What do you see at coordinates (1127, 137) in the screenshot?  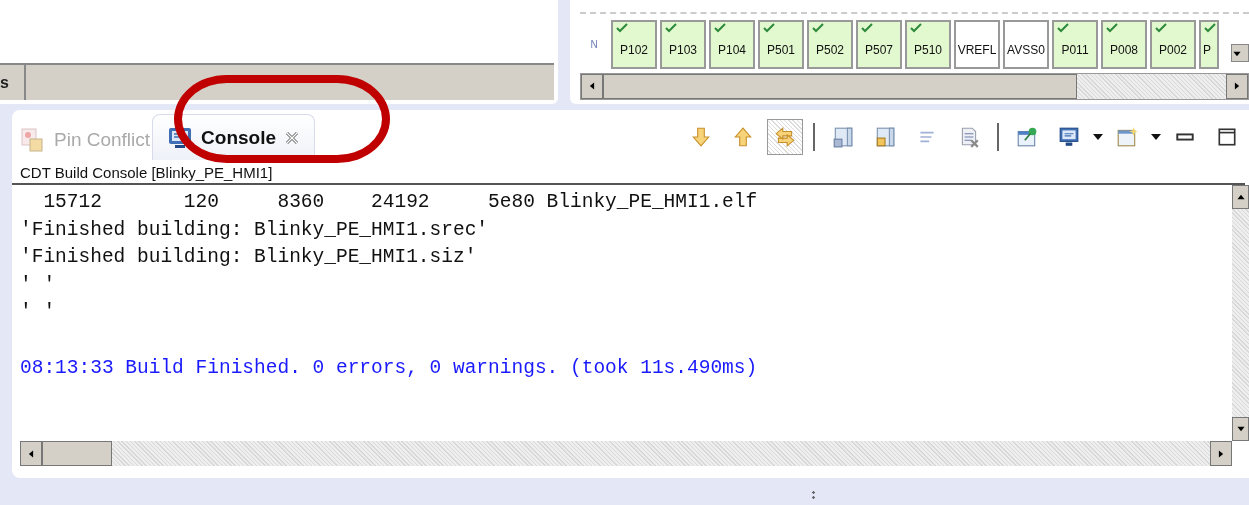 I see `new-window-icon` at bounding box center [1127, 137].